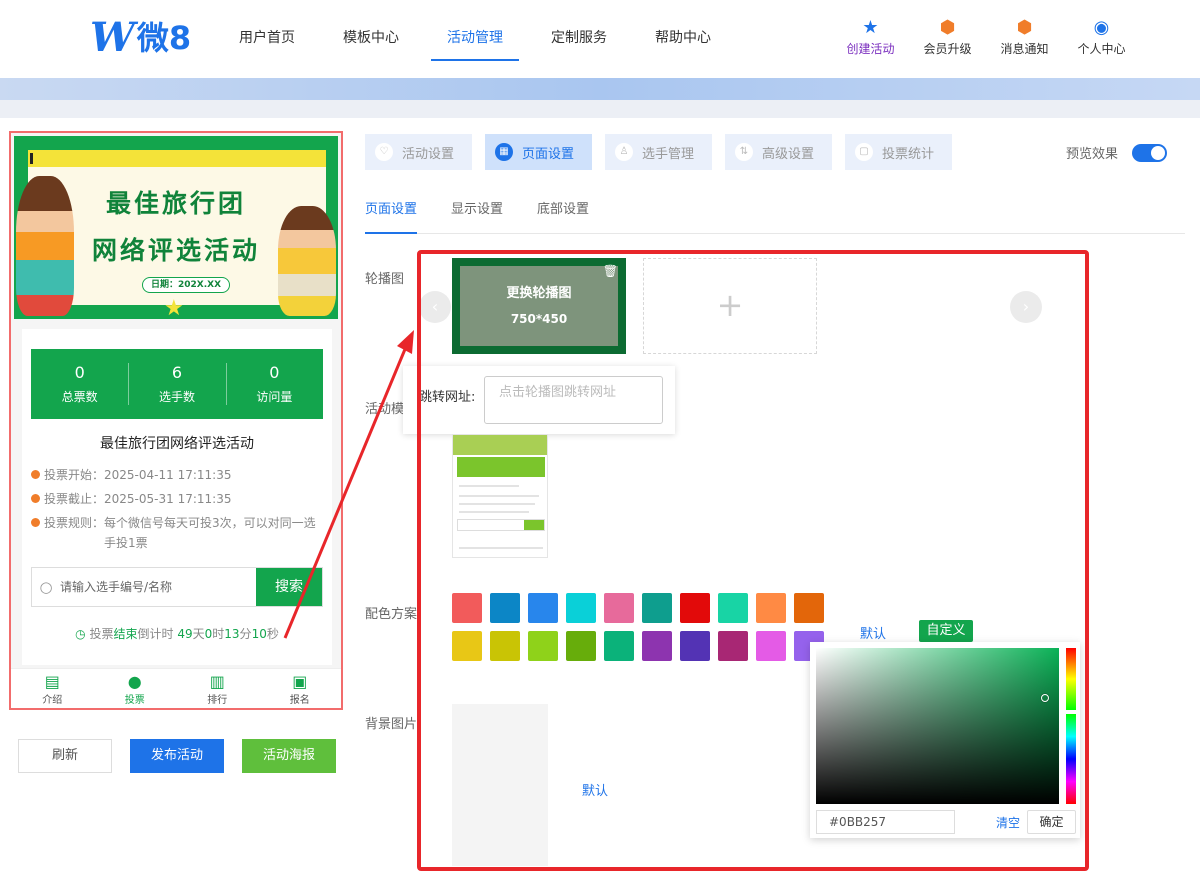  What do you see at coordinates (1024, 49) in the screenshot?
I see `notifications-label: 消息通知` at bounding box center [1024, 49].